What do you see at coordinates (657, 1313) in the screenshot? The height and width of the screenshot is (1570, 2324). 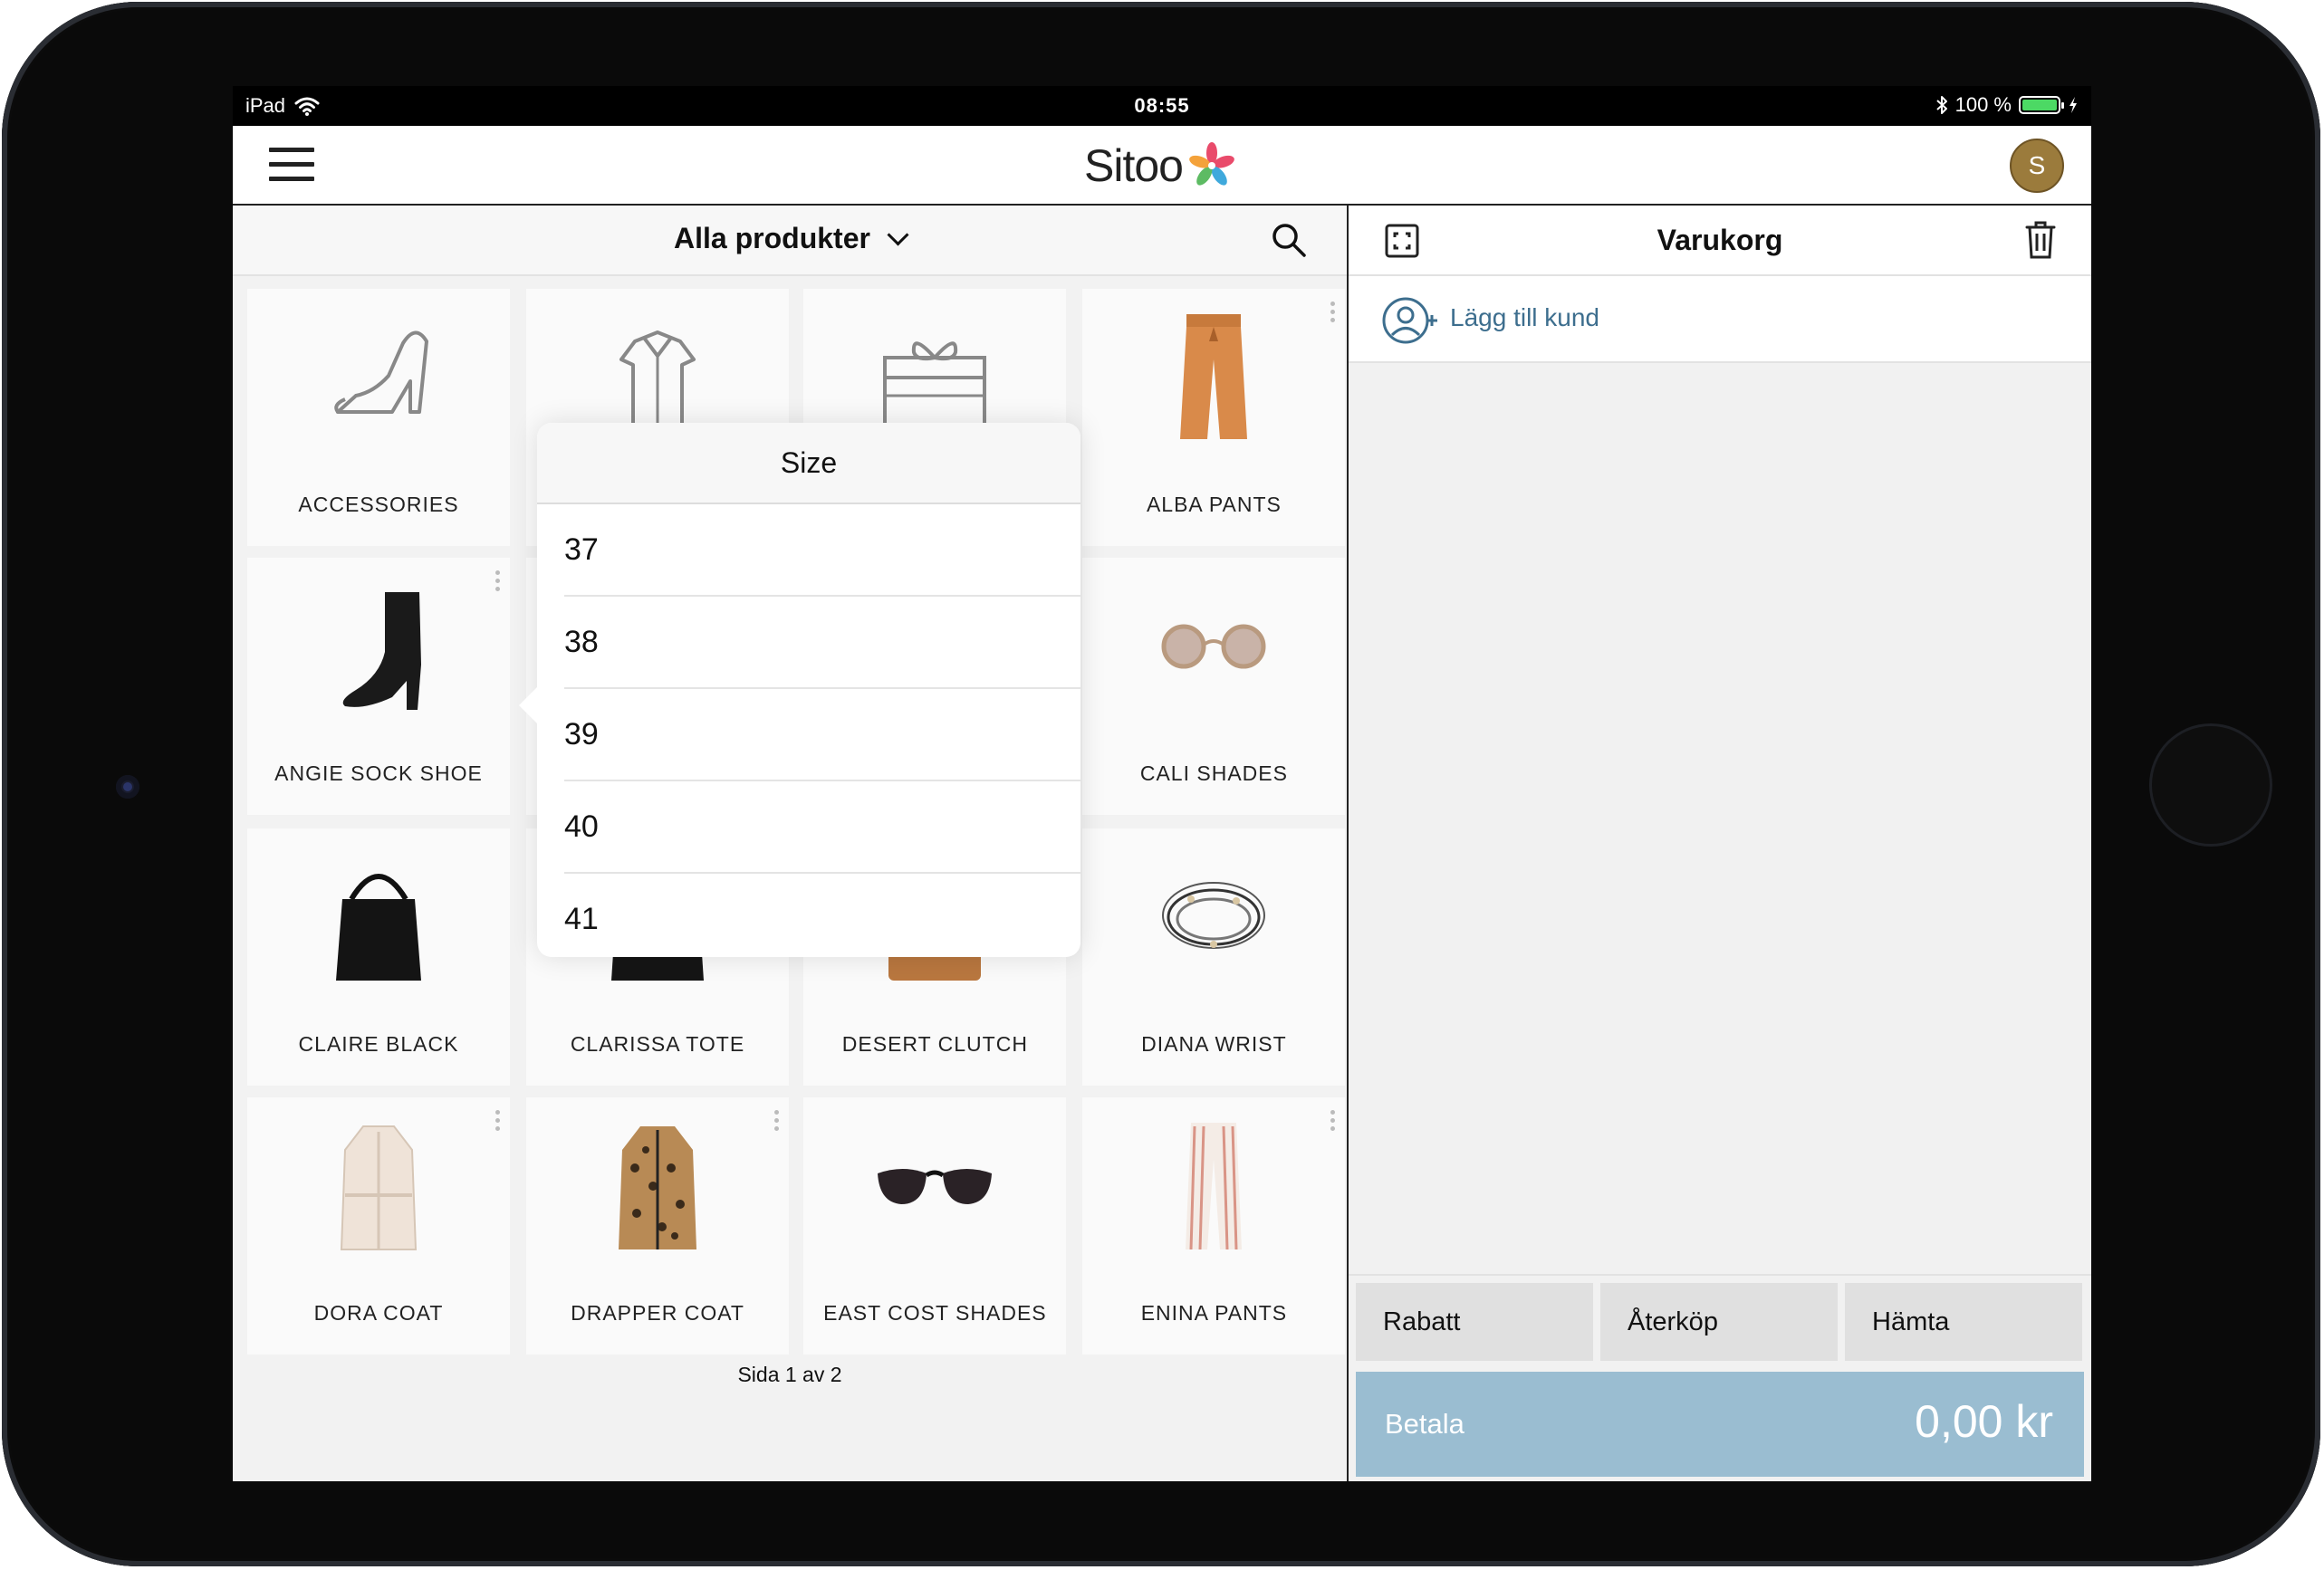 I see `product-label: DRAPPER COAT` at bounding box center [657, 1313].